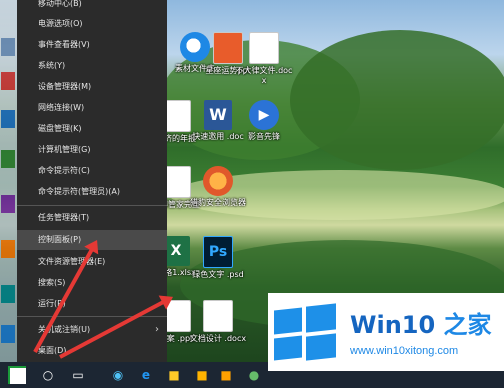 Image resolution: width=504 pixels, height=388 pixels. Describe the element at coordinates (92, 150) in the screenshot. I see `menu-item-computer-management: 计算机管理(G)` at that location.